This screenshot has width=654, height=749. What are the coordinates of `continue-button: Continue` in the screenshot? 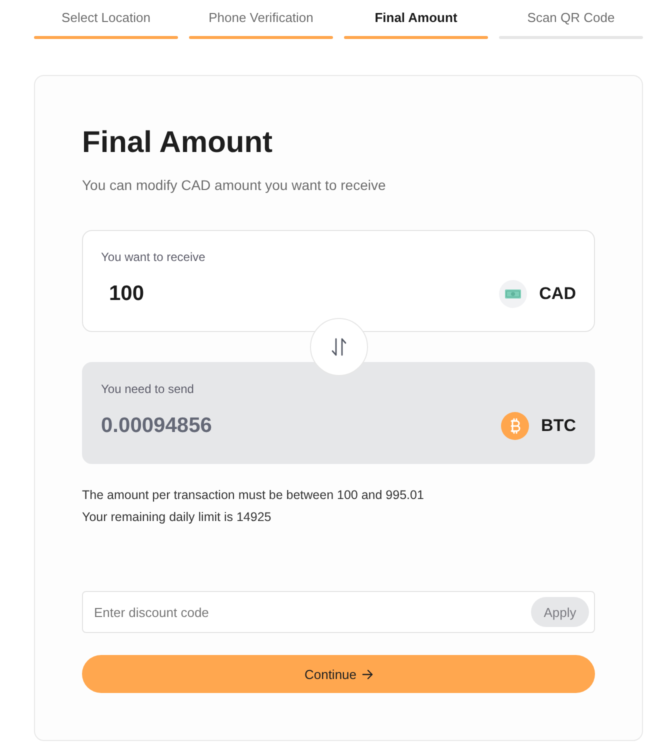 It's located at (338, 674).